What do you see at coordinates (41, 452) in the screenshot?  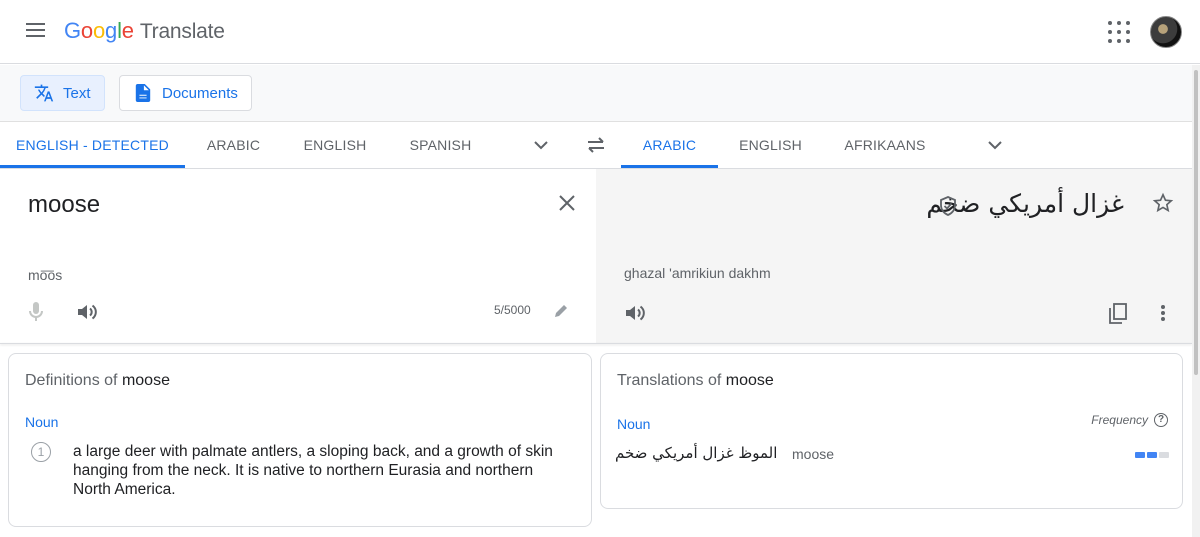 I see `definition-number: 1` at bounding box center [41, 452].